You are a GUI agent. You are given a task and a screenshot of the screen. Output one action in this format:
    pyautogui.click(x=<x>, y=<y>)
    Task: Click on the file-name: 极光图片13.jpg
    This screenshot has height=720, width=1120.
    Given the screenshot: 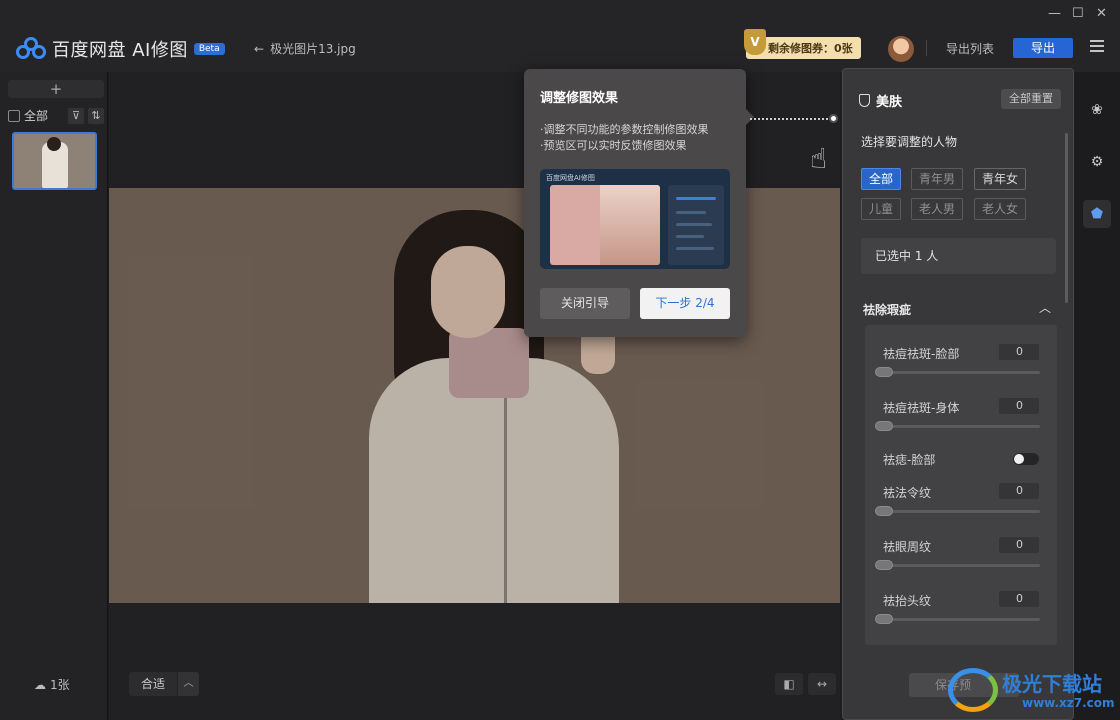 What is the action you would take?
    pyautogui.click(x=313, y=49)
    